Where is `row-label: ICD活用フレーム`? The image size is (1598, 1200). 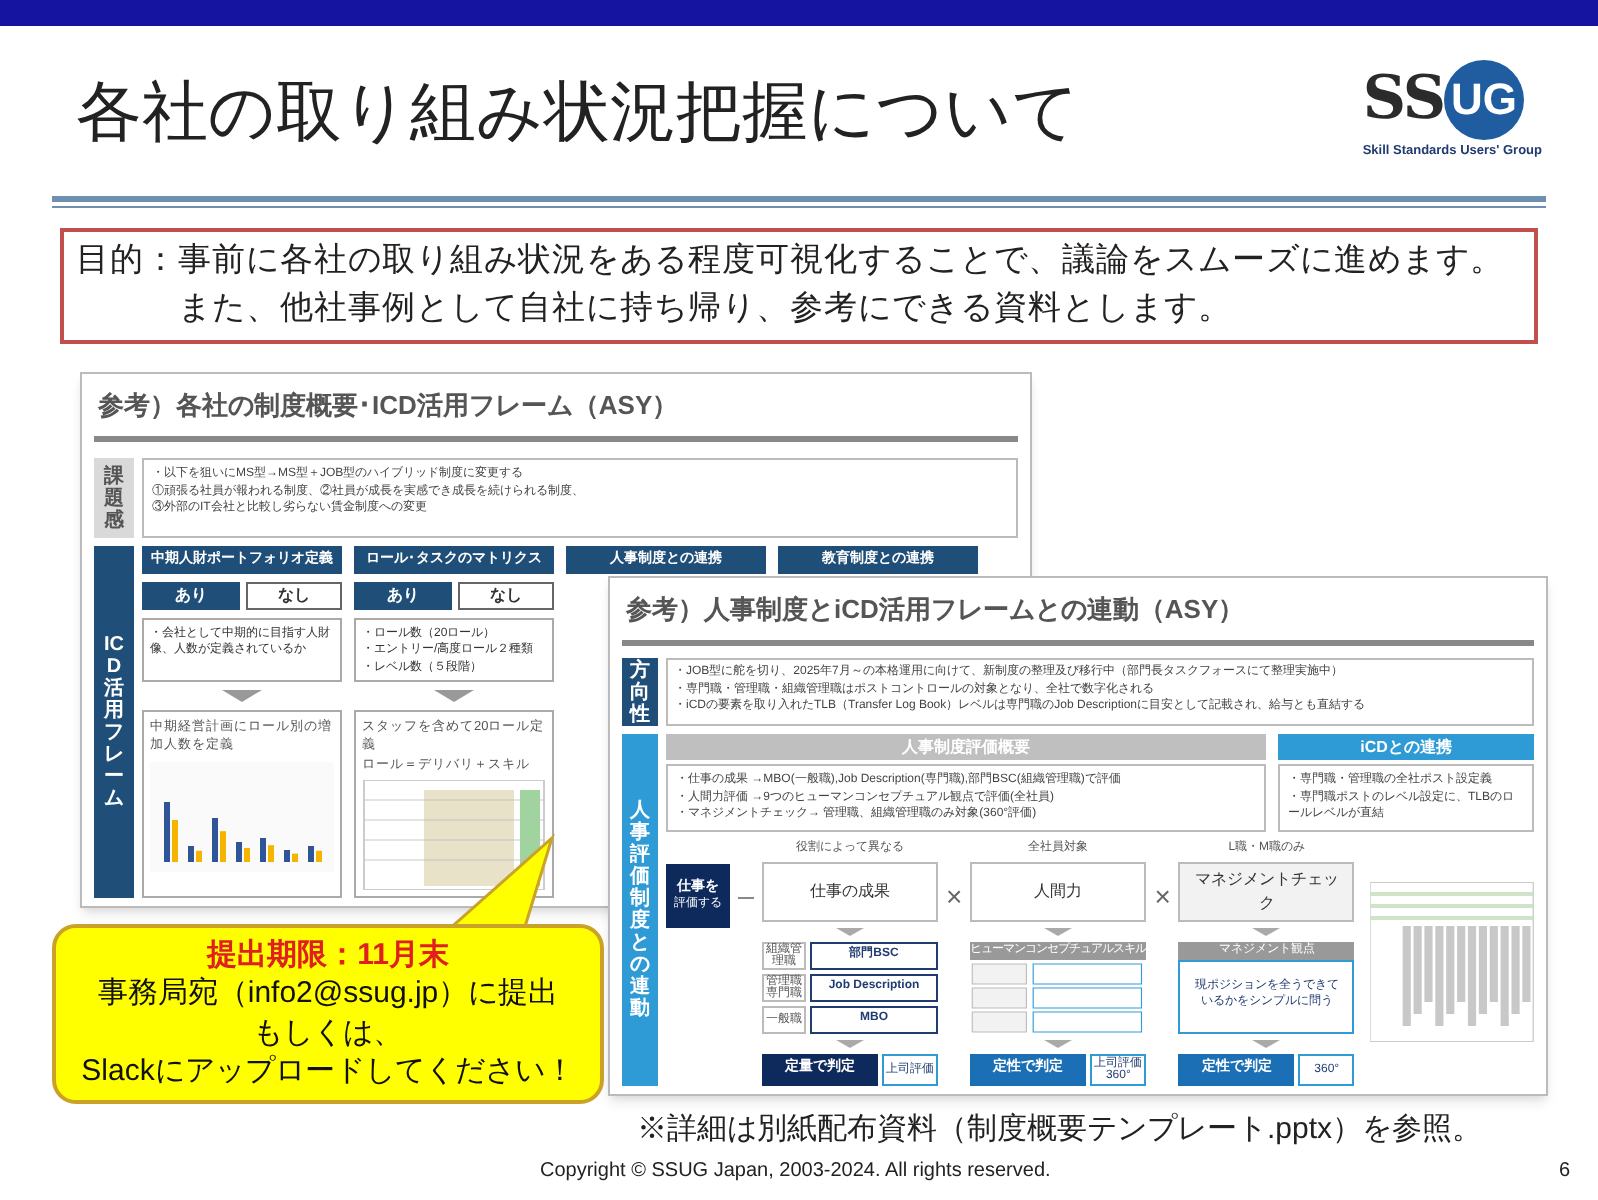
row-label: ICD活用フレーム is located at coordinates (114, 722).